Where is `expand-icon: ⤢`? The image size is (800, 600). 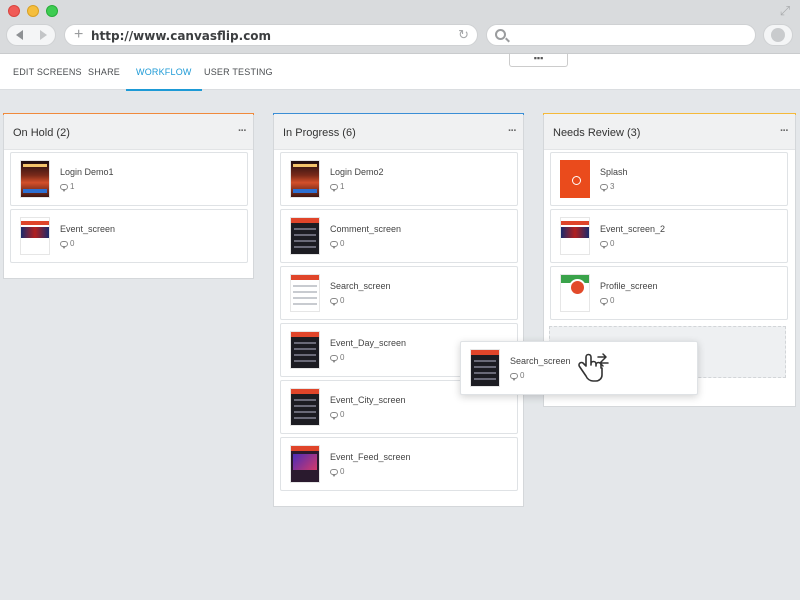
expand-icon: ⤢ is located at coordinates (785, 11).